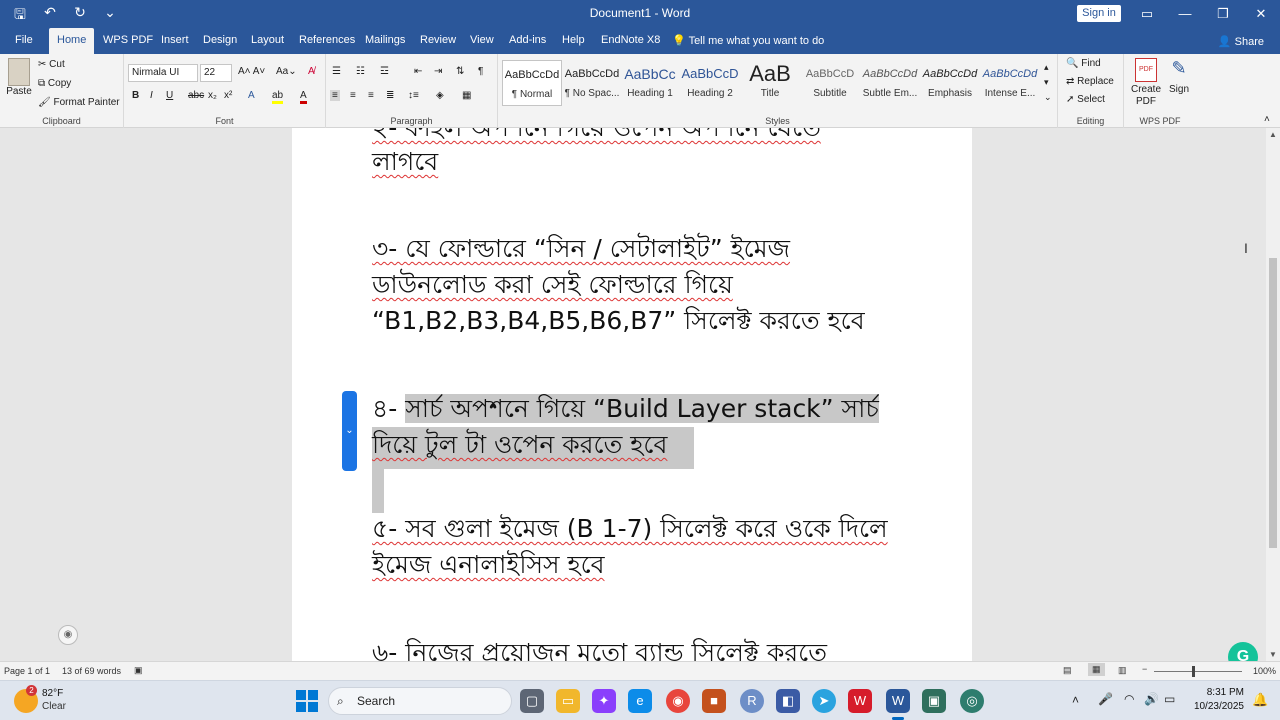  What do you see at coordinates (480, 71) in the screenshot?
I see `pilcrow-icon: ¶` at bounding box center [480, 71].